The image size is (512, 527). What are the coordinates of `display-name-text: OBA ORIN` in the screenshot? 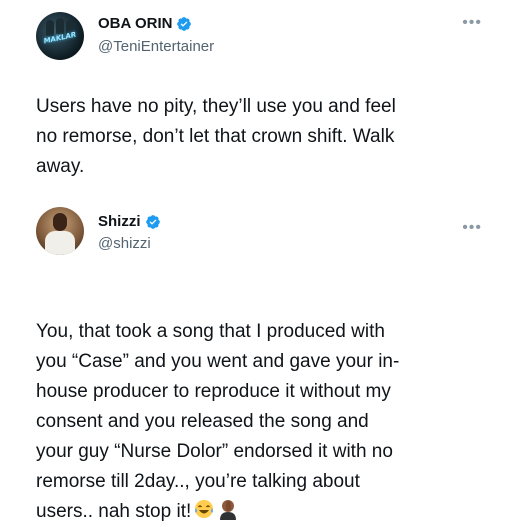 It's located at (135, 23).